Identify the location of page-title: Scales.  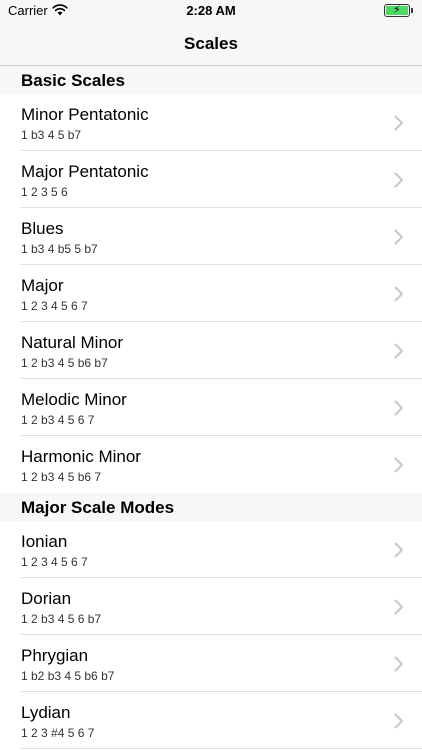
(211, 43).